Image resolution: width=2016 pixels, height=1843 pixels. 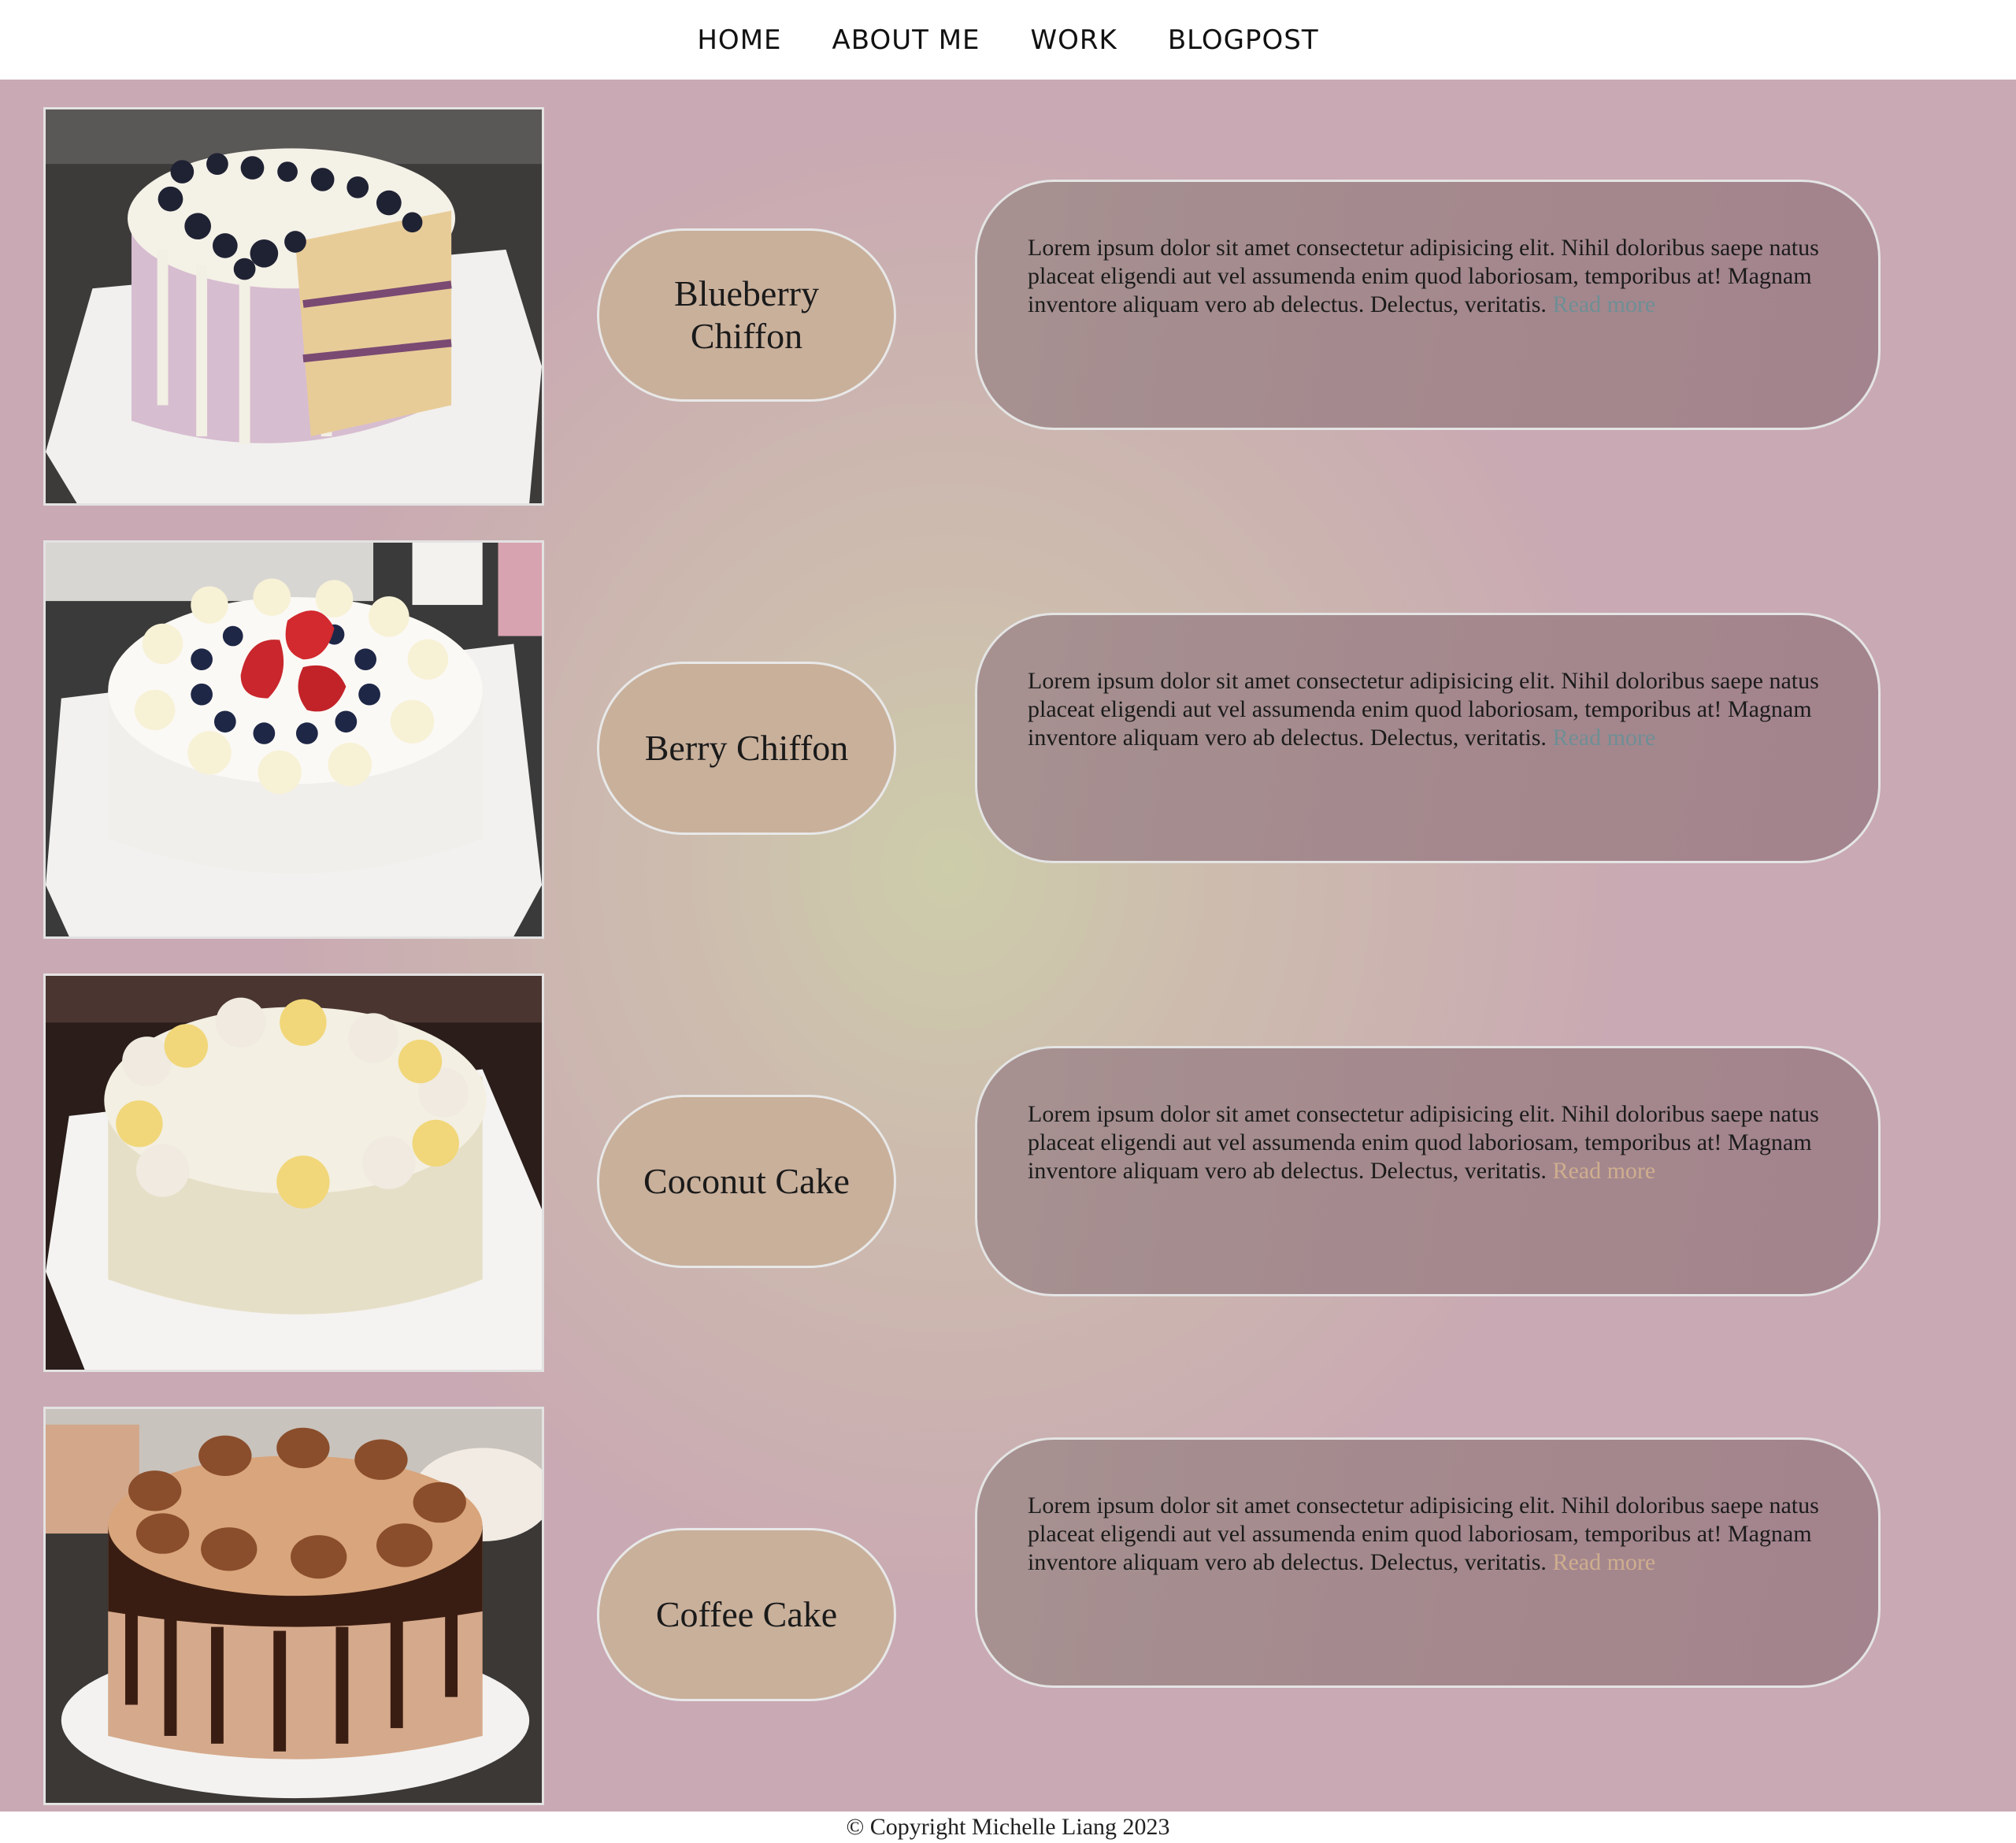 I want to click on cake-title: Coffee Cake, so click(x=746, y=1614).